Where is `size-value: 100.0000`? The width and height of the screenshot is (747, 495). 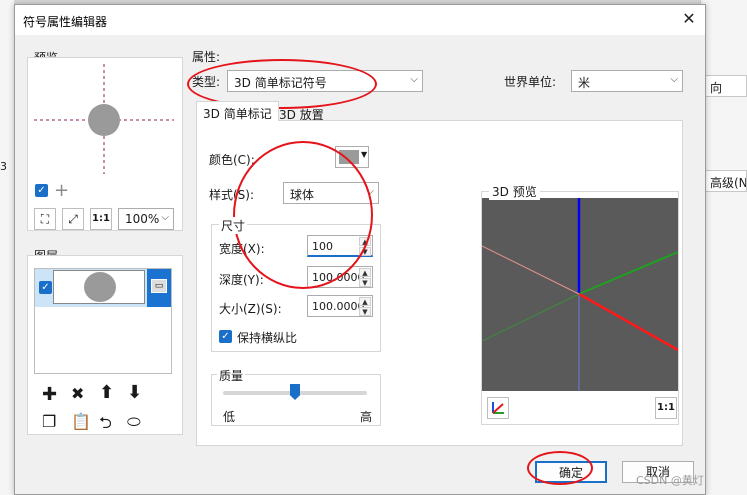
size-value: 100.0000 is located at coordinates (338, 306).